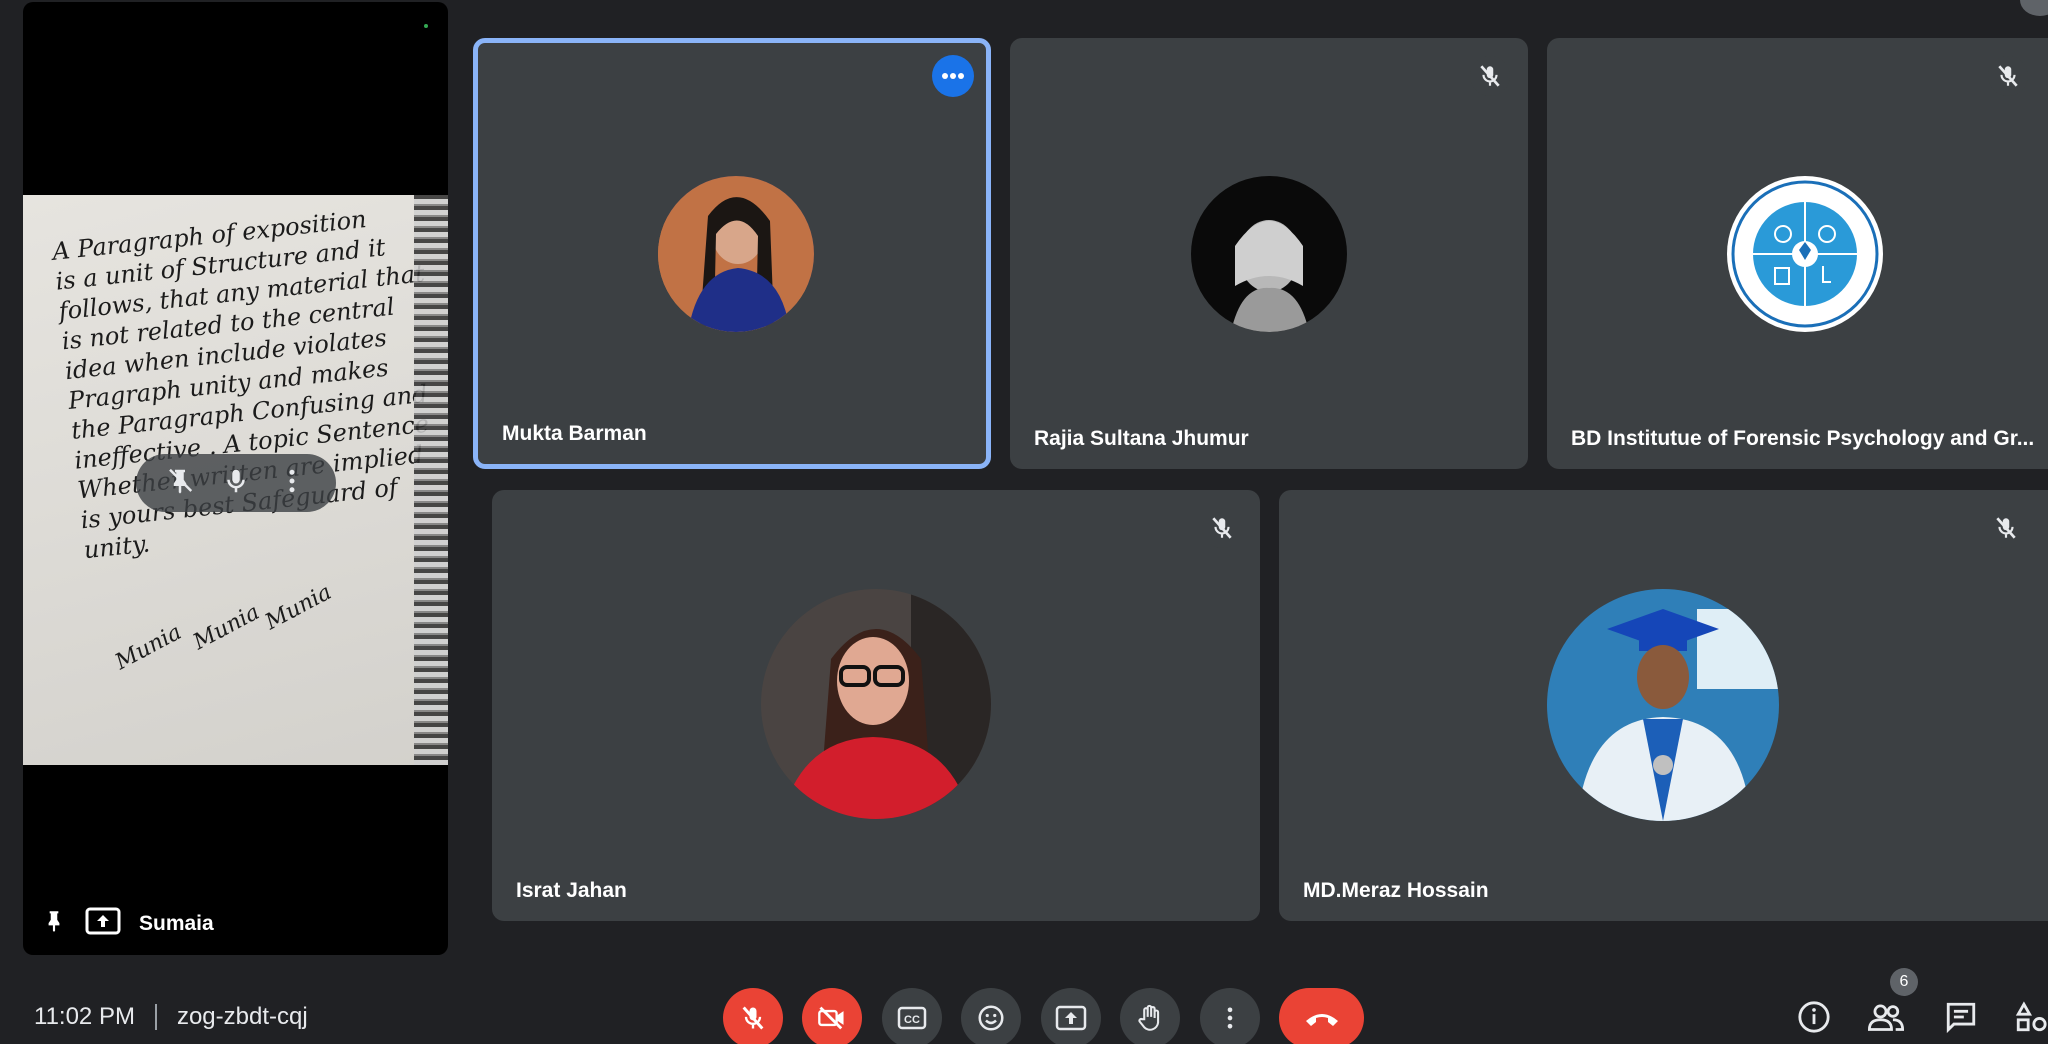 Image resolution: width=2048 pixels, height=1044 pixels. I want to click on meeting-time: 11:02 PM, so click(84, 1016).